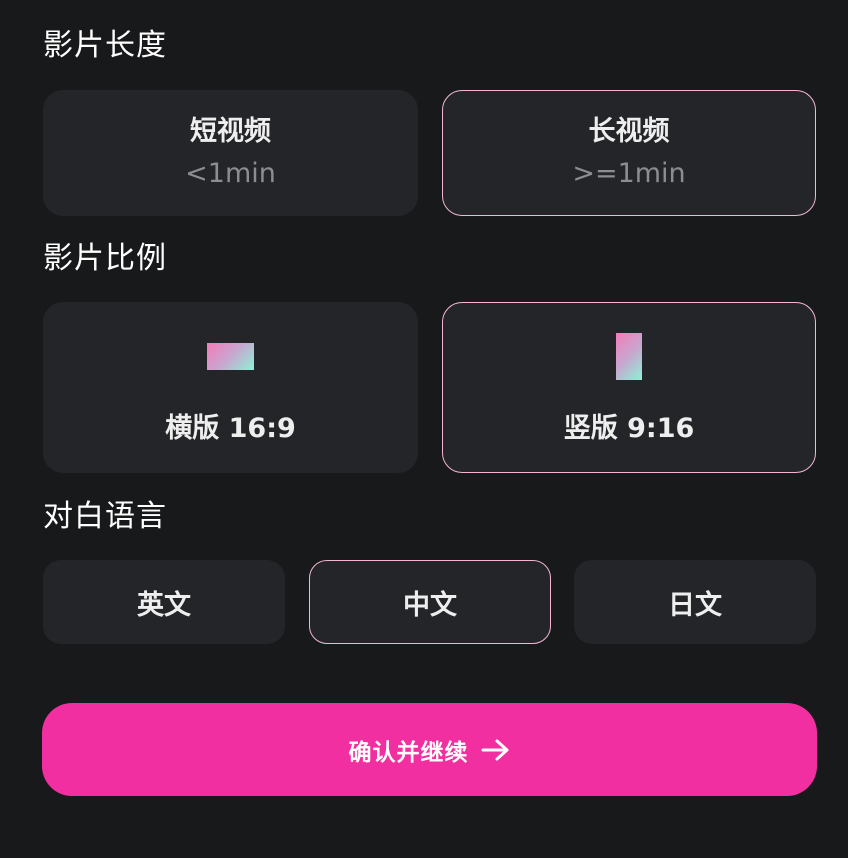  I want to click on language-option-label: 日文, so click(695, 605).